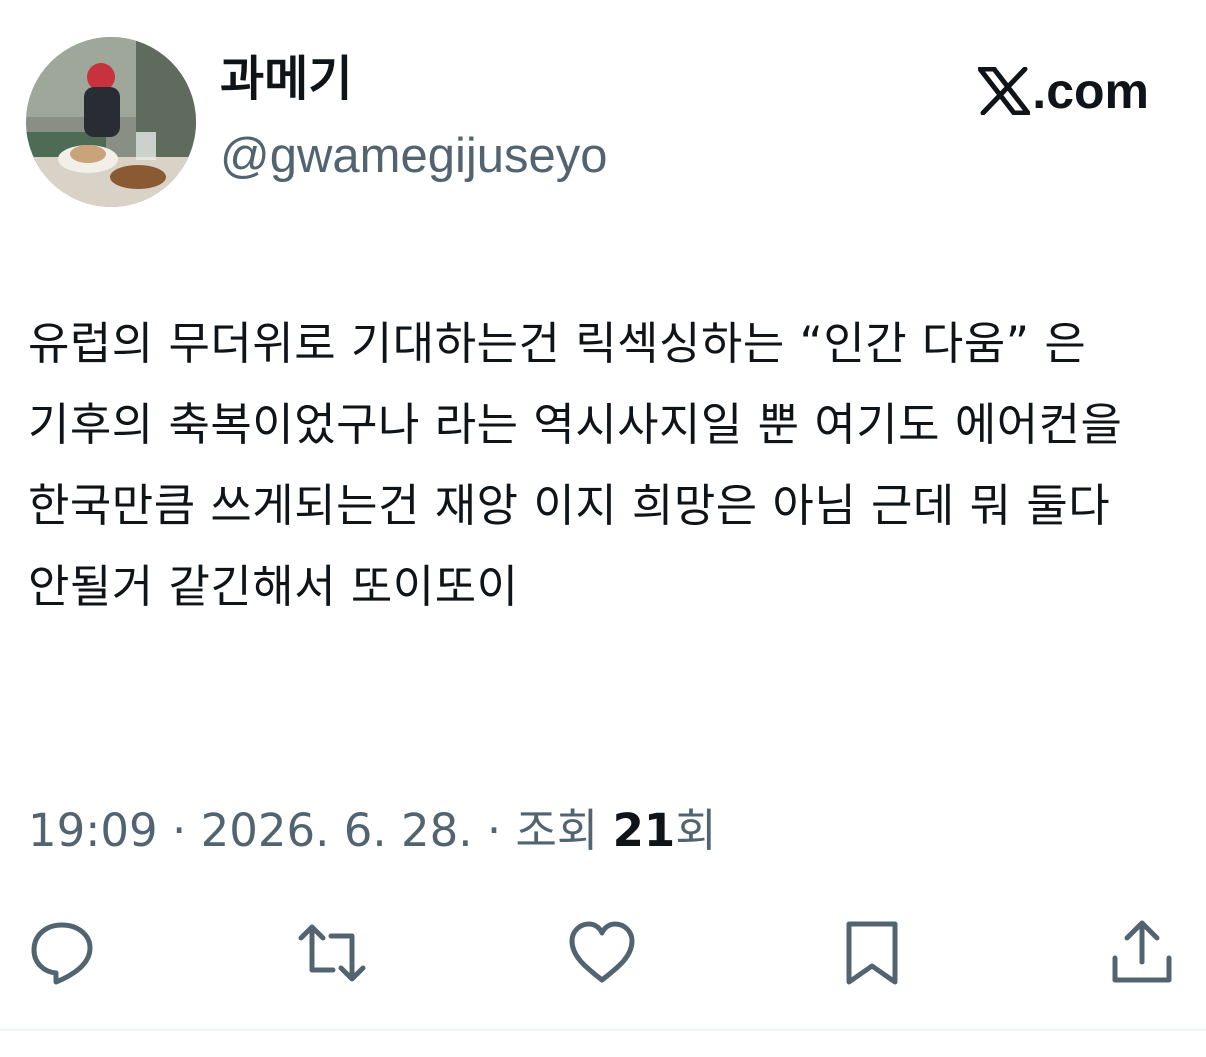 Image resolution: width=1206 pixels, height=1057 pixels. Describe the element at coordinates (286, 79) in the screenshot. I see `author-display-name: 과메기` at that location.